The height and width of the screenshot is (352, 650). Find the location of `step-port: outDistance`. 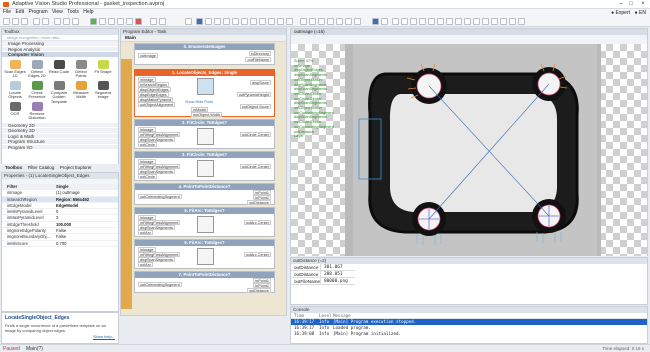

step-port: outDistance is located at coordinates (258, 290).